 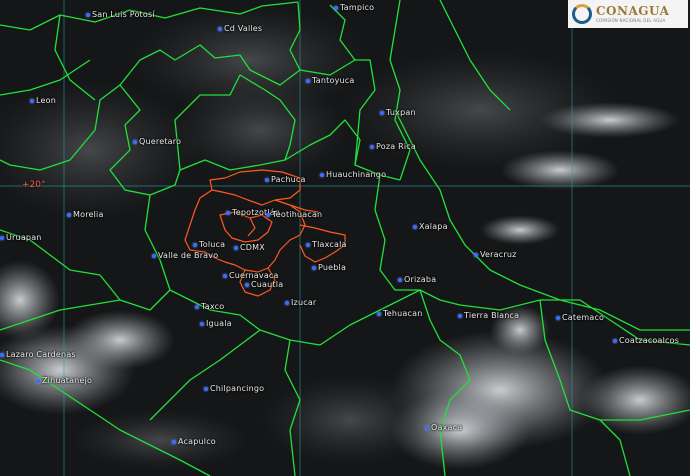 I want to click on city-marker: San Luis Potosí, so click(x=120, y=14).